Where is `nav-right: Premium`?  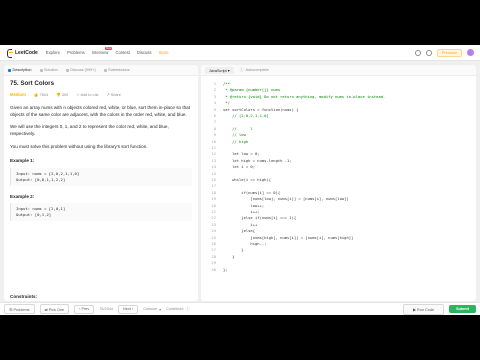
nav-right: Premium is located at coordinates (444, 52).